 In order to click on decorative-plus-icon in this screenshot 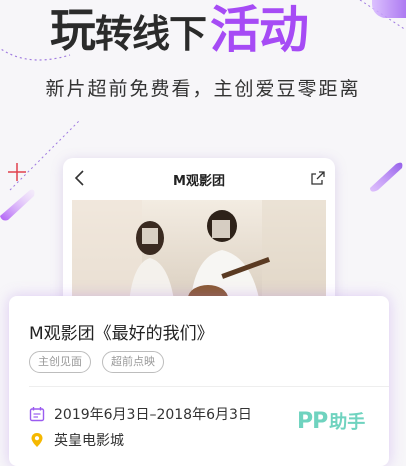, I will do `click(17, 172)`.